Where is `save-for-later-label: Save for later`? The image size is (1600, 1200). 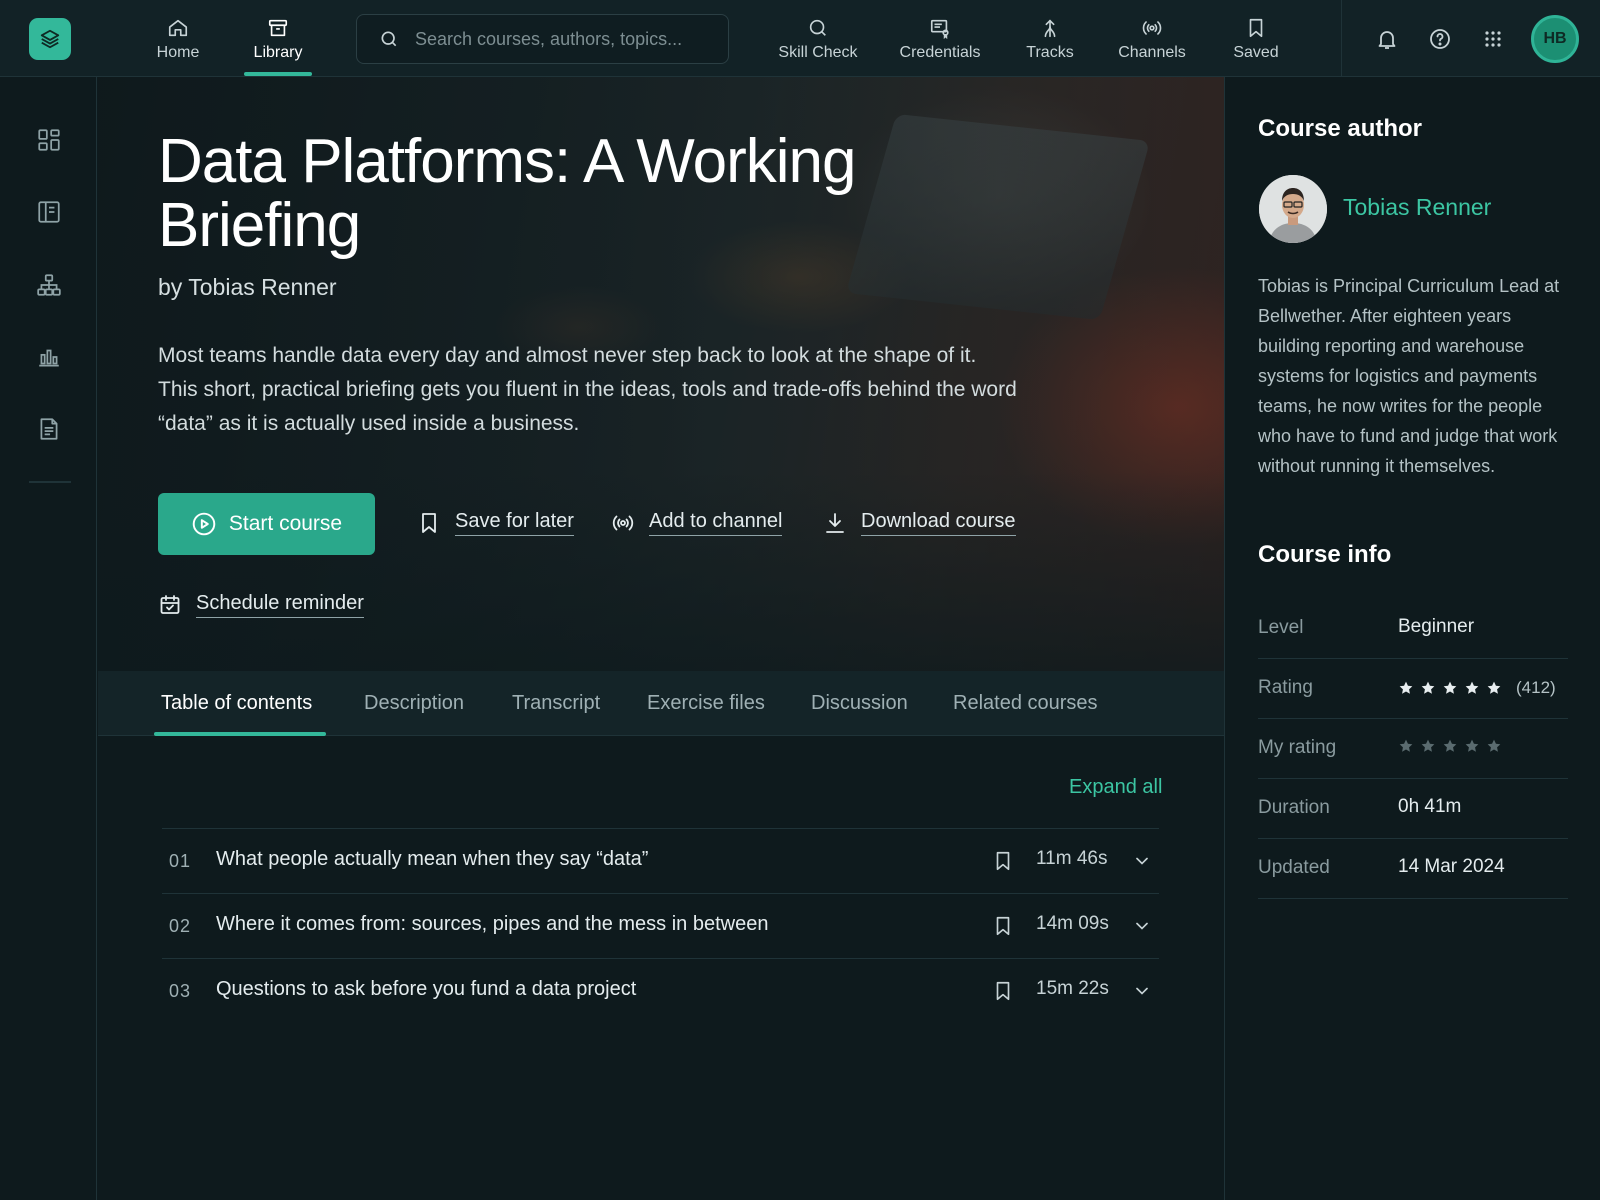 save-for-later-label: Save for later is located at coordinates (514, 523).